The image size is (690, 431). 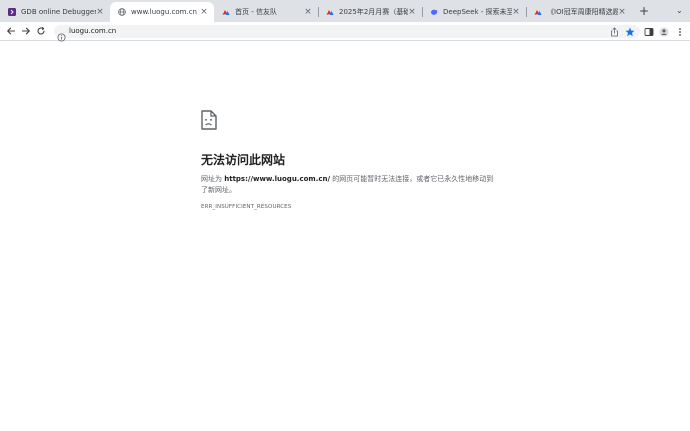 What do you see at coordinates (679, 10) in the screenshot?
I see `tab-search-icon: ⌄` at bounding box center [679, 10].